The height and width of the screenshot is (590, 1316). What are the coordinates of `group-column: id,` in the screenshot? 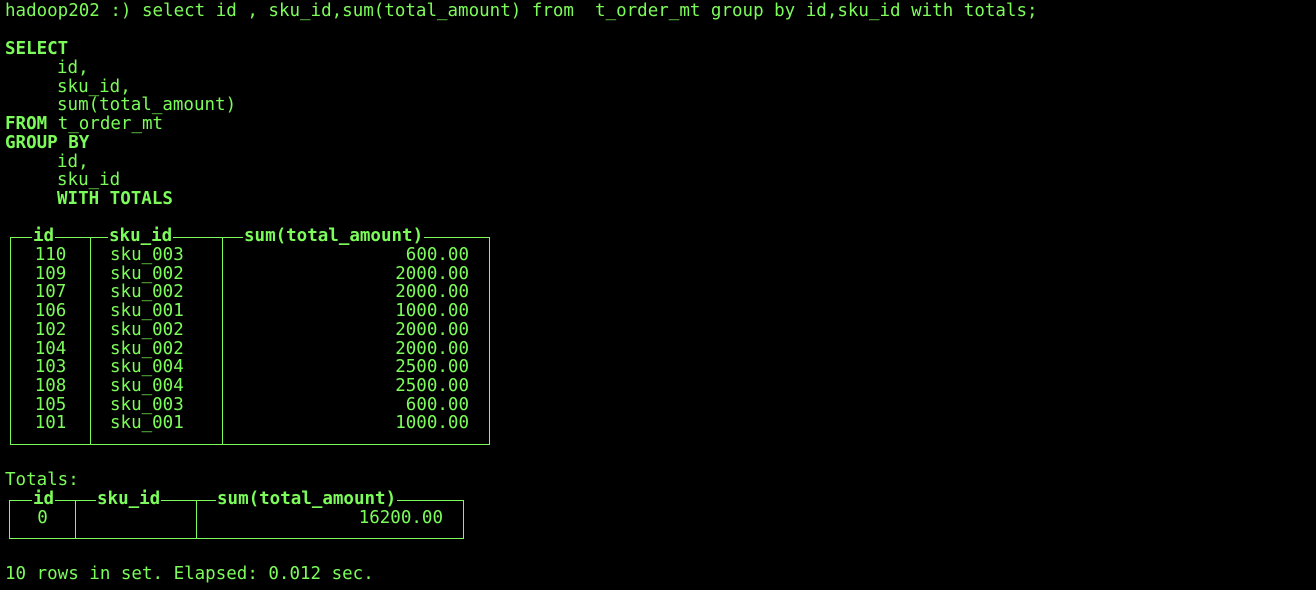 It's located at (73, 161).